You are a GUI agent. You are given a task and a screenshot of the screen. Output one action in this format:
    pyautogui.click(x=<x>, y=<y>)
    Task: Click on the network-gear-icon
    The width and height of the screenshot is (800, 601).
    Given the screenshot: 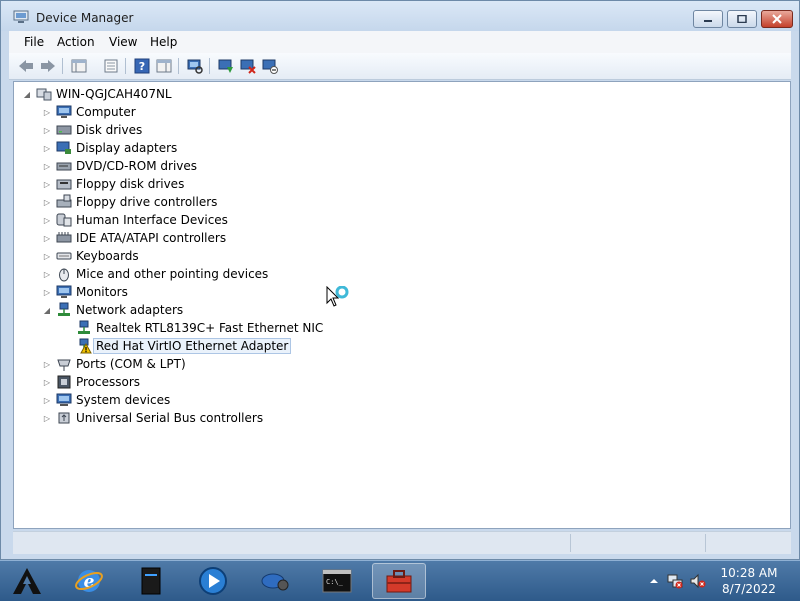 What is the action you would take?
    pyautogui.click(x=275, y=582)
    